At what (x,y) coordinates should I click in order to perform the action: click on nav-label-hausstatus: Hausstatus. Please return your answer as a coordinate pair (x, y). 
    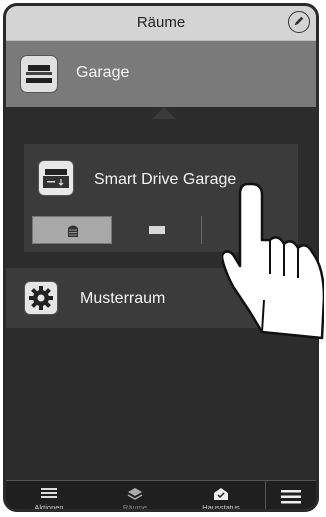
    Looking at the image, I should click on (221, 507).